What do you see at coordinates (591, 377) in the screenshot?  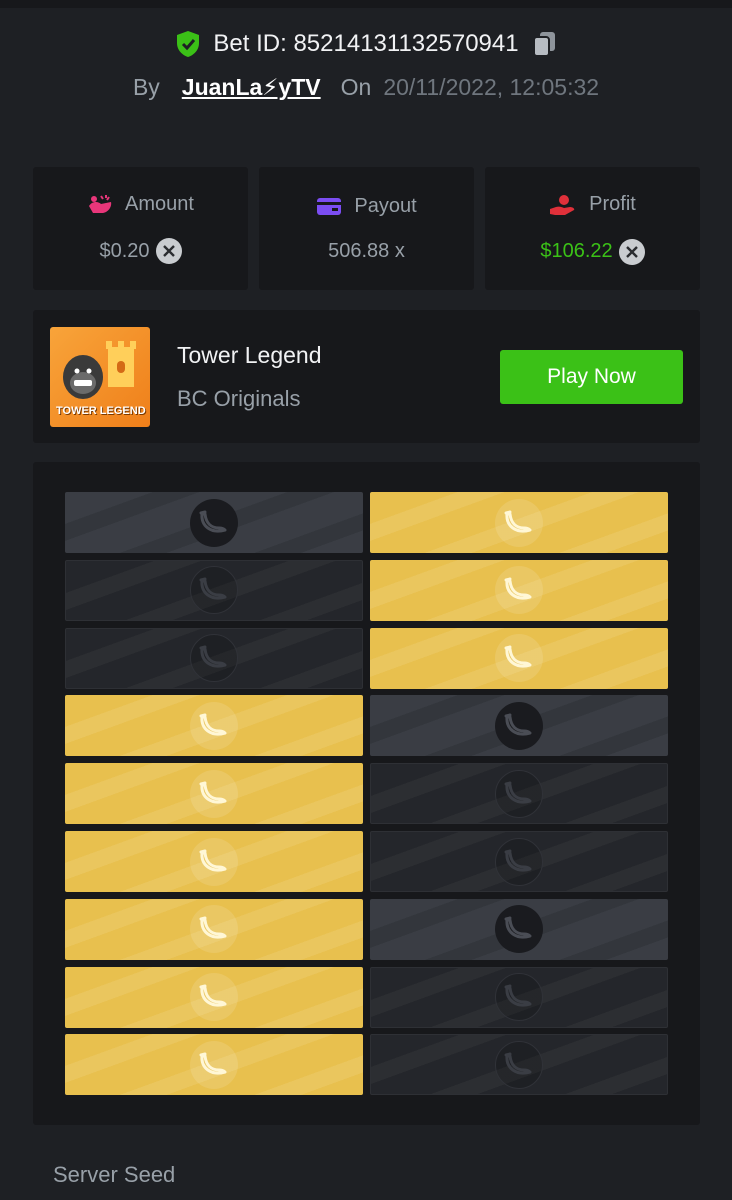 I see `play-now-button: Play Now` at bounding box center [591, 377].